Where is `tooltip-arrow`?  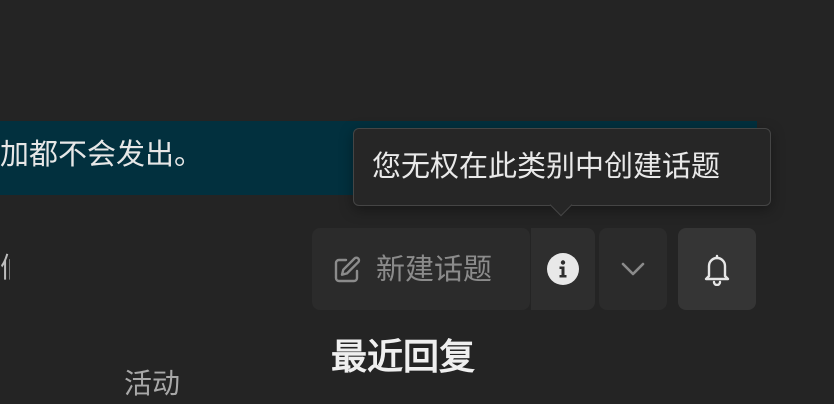 tooltip-arrow is located at coordinates (561, 205).